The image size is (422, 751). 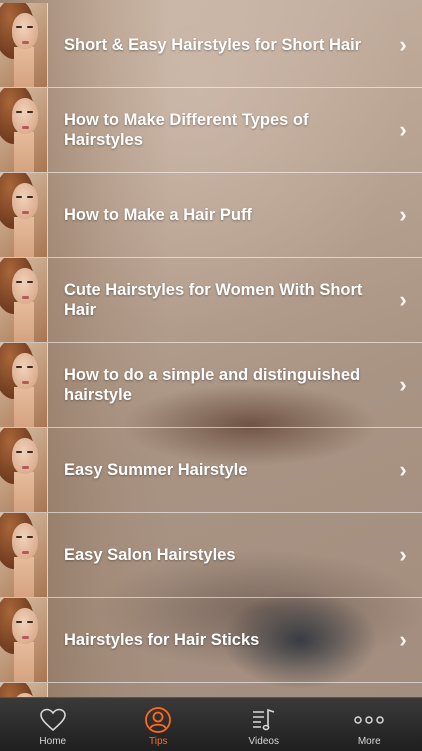 I want to click on heart-icon, so click(x=53, y=720).